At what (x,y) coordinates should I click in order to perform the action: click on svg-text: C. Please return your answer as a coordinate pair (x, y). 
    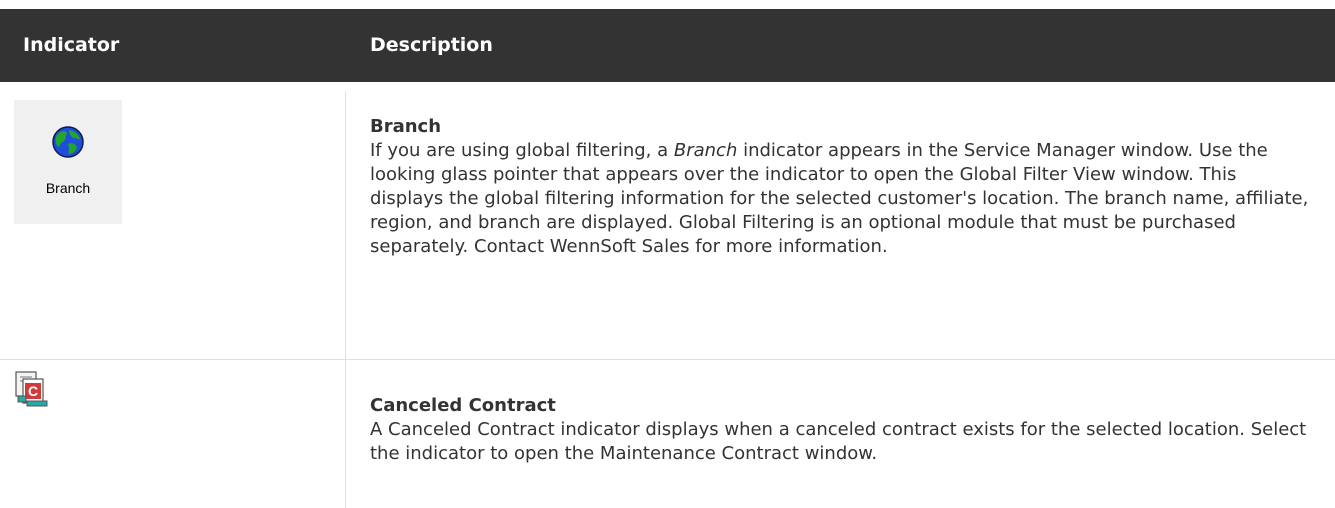
    Looking at the image, I should click on (33, 391).